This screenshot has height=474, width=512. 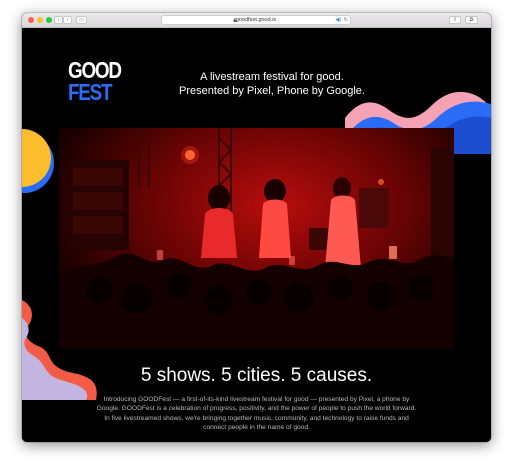 What do you see at coordinates (58, 20) in the screenshot?
I see `back-button: ‹` at bounding box center [58, 20].